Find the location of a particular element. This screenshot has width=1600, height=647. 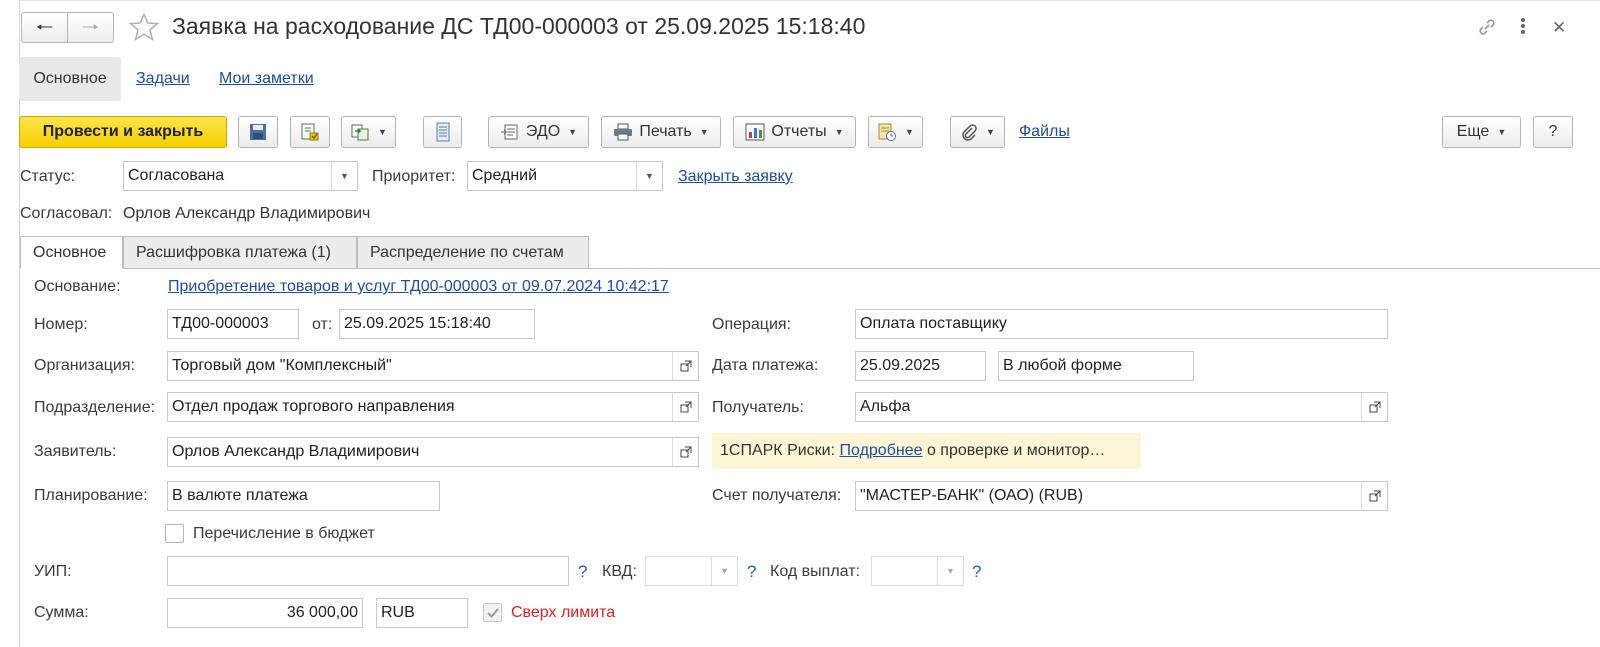

close-icon: ✕ is located at coordinates (1559, 28).